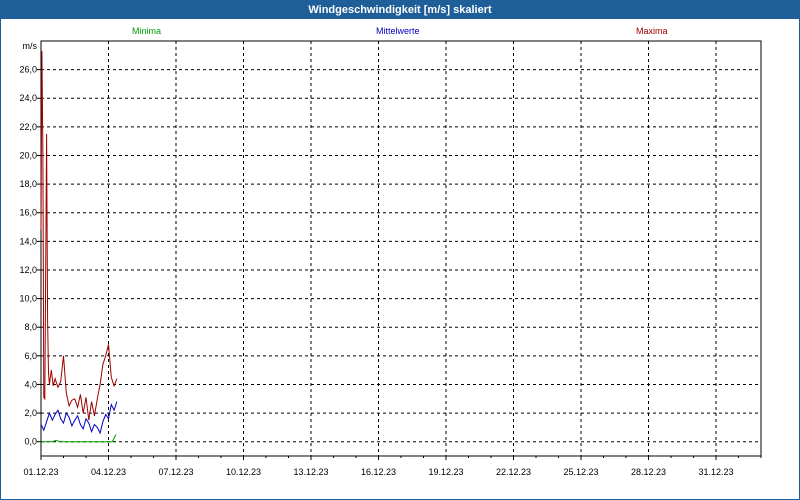 This screenshot has width=800, height=500. Describe the element at coordinates (30, 327) in the screenshot. I see `y-tick-label: 8,0` at that location.